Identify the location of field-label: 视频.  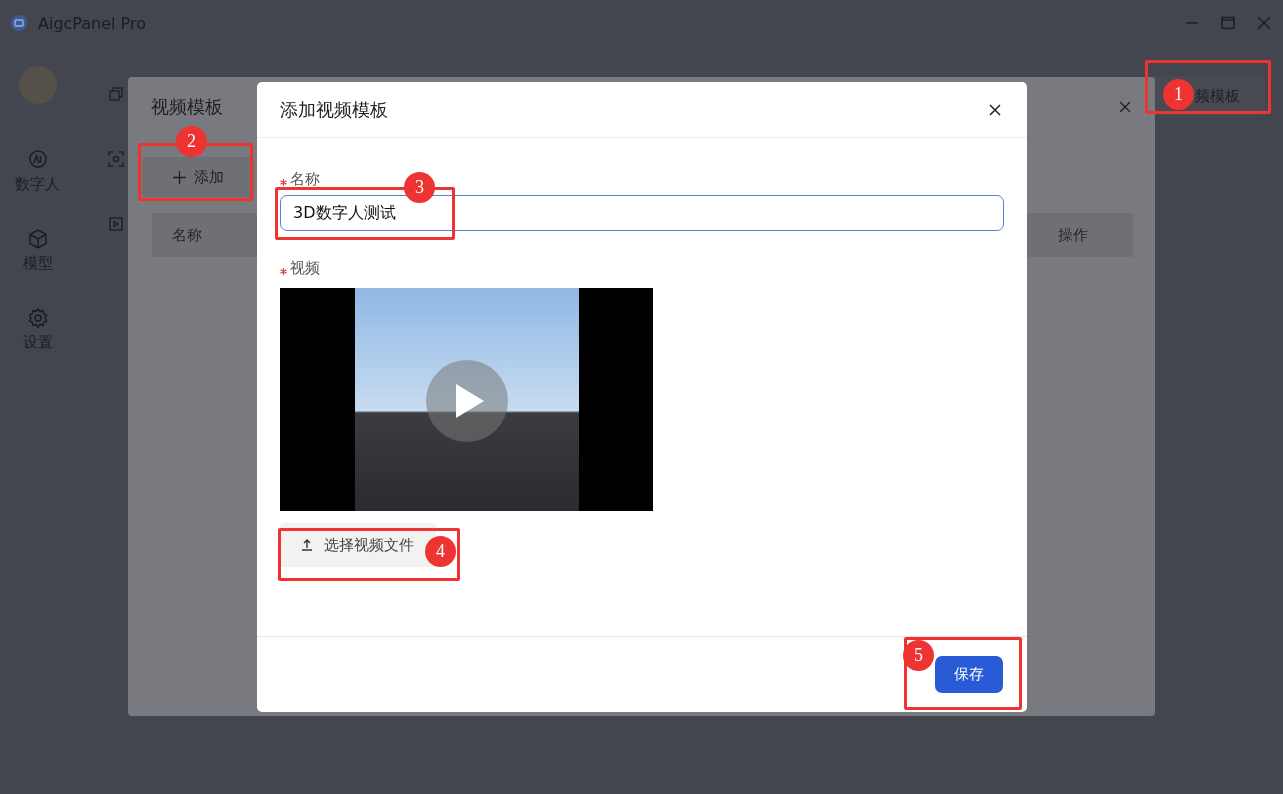
(305, 268).